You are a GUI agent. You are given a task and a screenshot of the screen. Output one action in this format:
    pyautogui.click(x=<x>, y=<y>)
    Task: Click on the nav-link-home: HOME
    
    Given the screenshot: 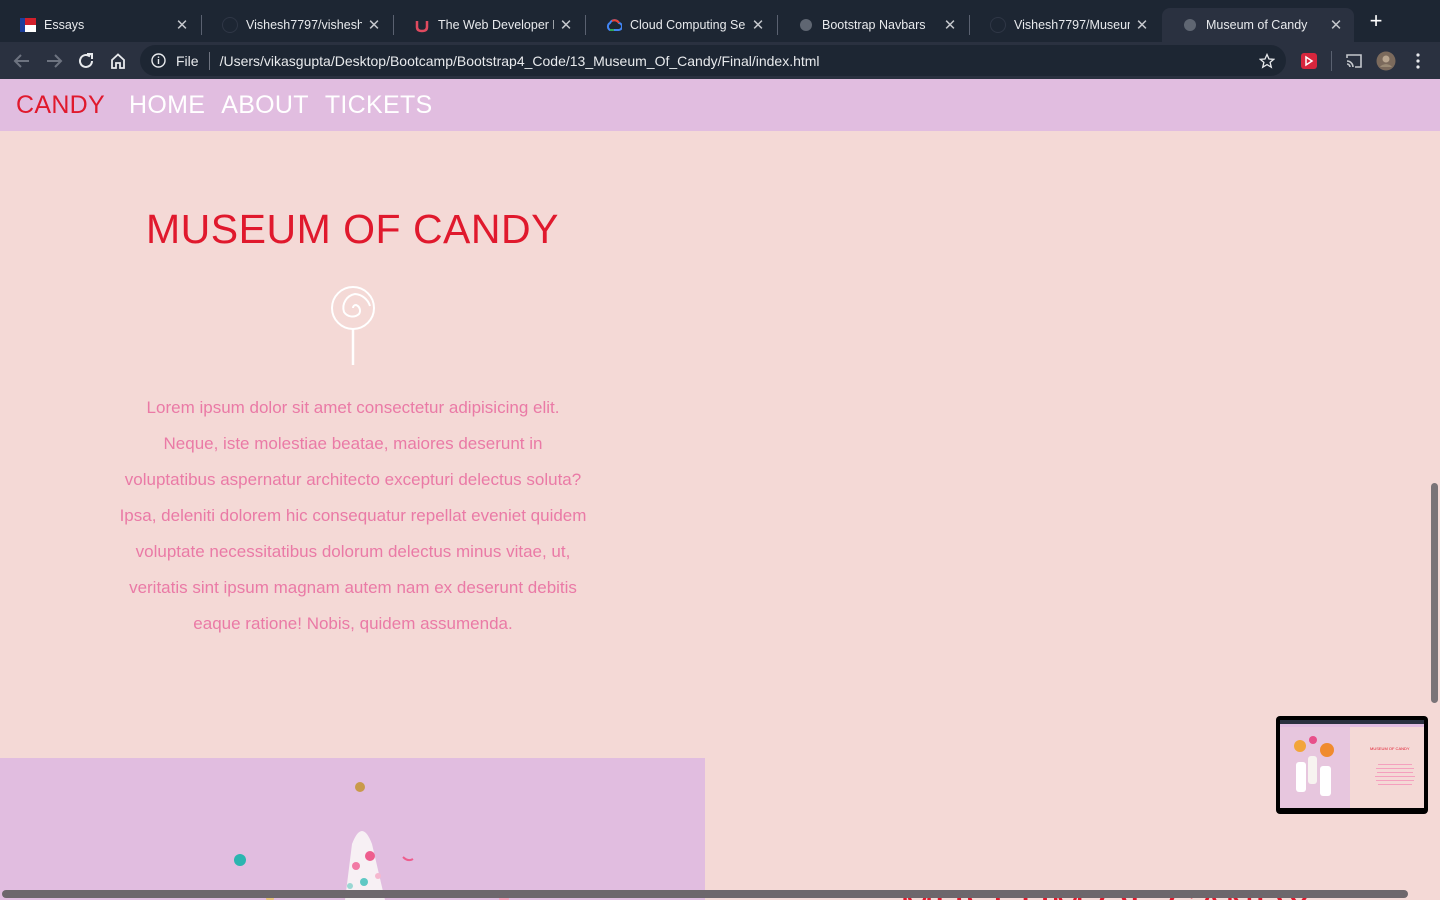 What is the action you would take?
    pyautogui.click(x=167, y=105)
    